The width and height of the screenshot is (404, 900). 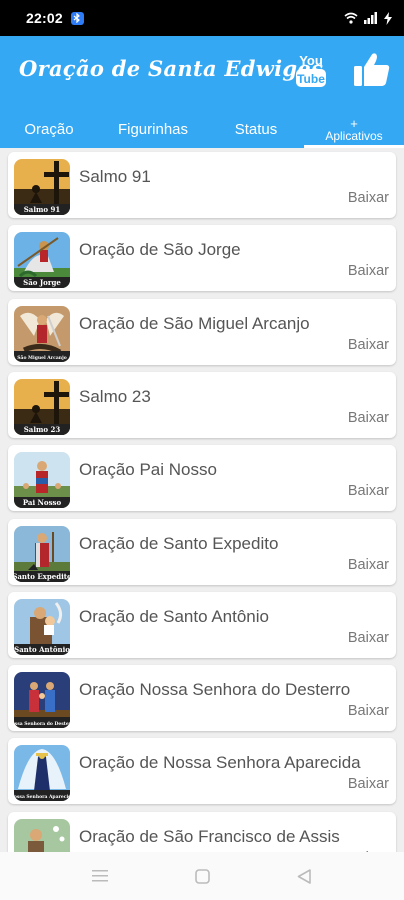 What do you see at coordinates (42, 700) in the screenshot?
I see `app-thumbnail: Nossa Senhora do Desterro` at bounding box center [42, 700].